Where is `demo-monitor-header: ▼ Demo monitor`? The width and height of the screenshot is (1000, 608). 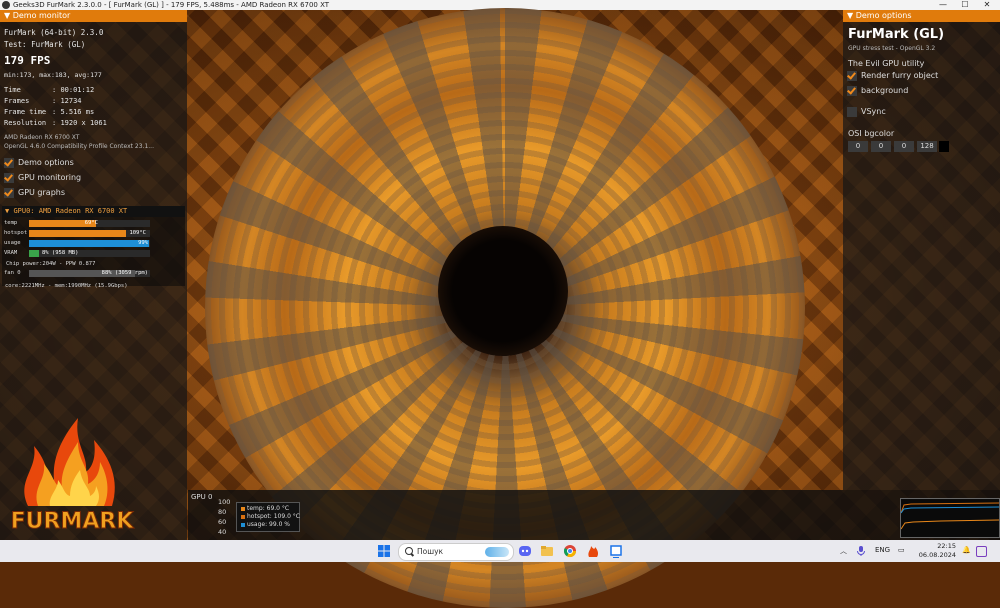
demo-monitor-header: ▼ Demo monitor is located at coordinates (93, 16).